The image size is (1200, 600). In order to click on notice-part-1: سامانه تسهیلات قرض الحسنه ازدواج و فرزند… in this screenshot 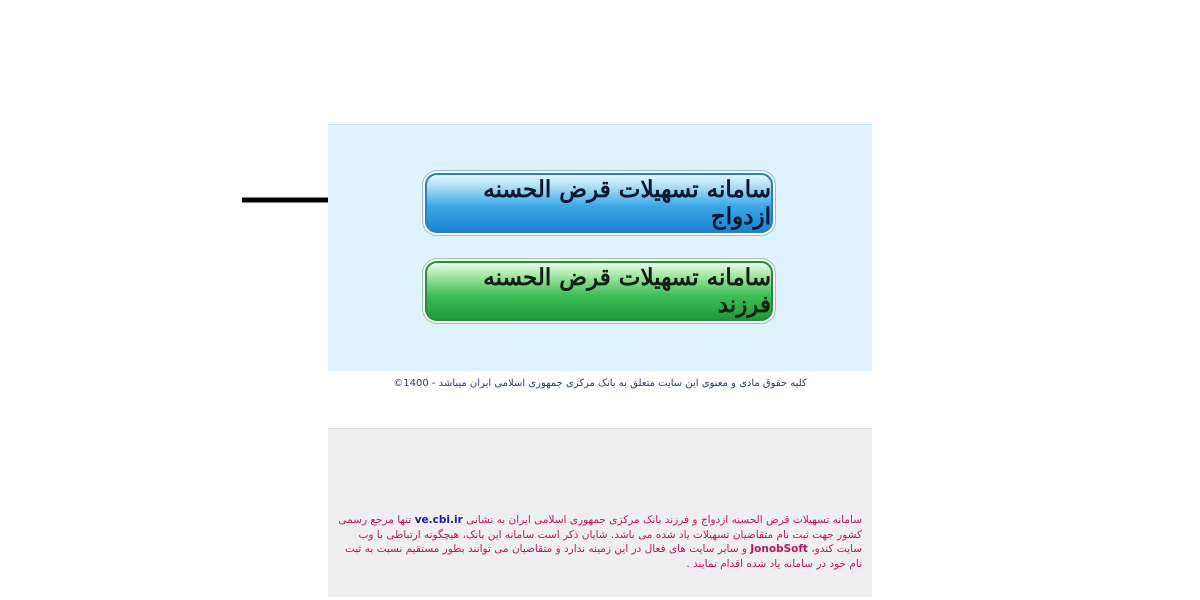, I will do `click(662, 520)`.